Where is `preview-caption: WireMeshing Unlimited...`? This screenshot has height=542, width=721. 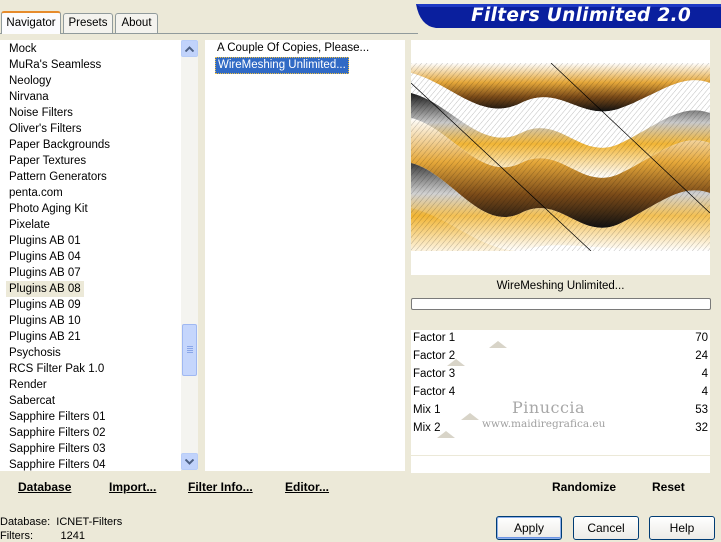
preview-caption: WireMeshing Unlimited... is located at coordinates (560, 286).